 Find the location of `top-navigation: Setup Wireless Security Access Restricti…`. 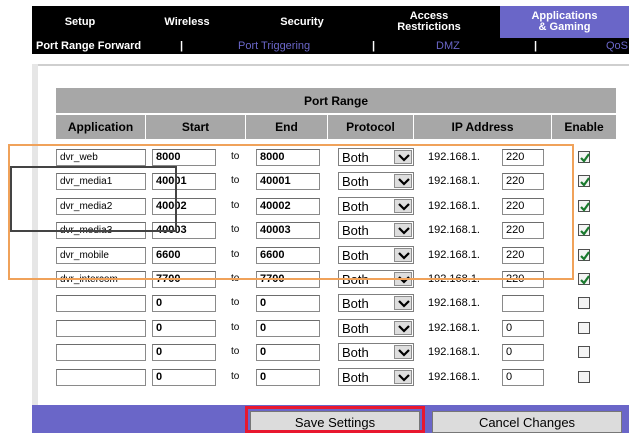

top-navigation: Setup Wireless Security Access Restricti… is located at coordinates (330, 22).